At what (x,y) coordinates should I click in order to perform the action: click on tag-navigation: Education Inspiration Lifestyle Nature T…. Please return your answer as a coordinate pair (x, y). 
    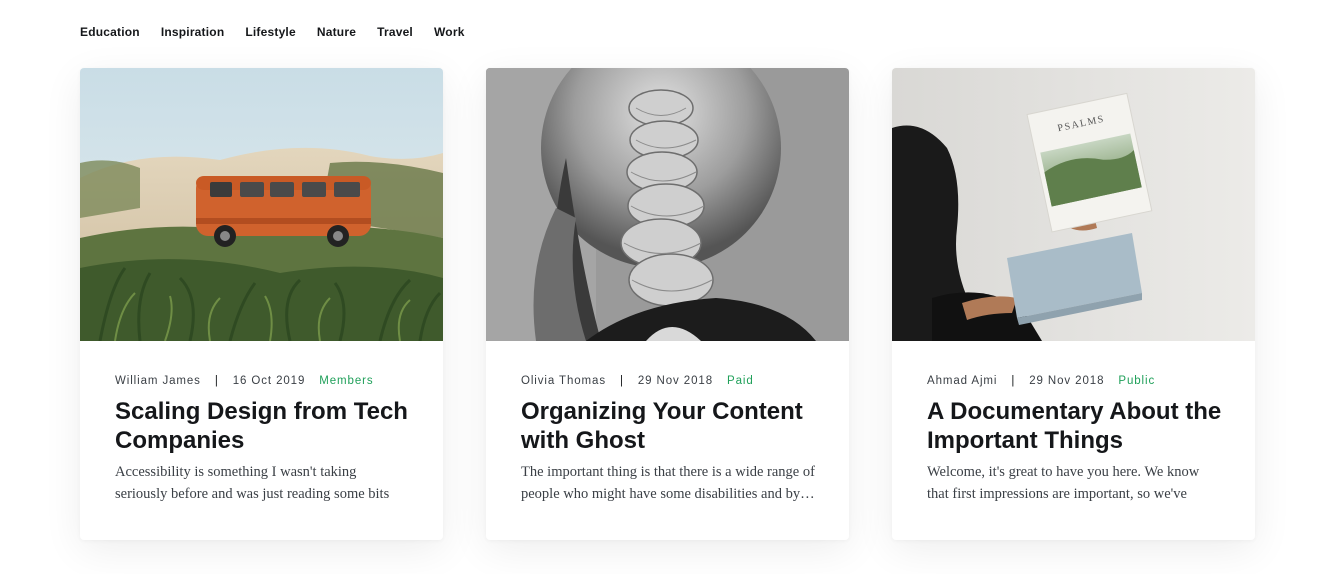
    Looking at the image, I should click on (272, 32).